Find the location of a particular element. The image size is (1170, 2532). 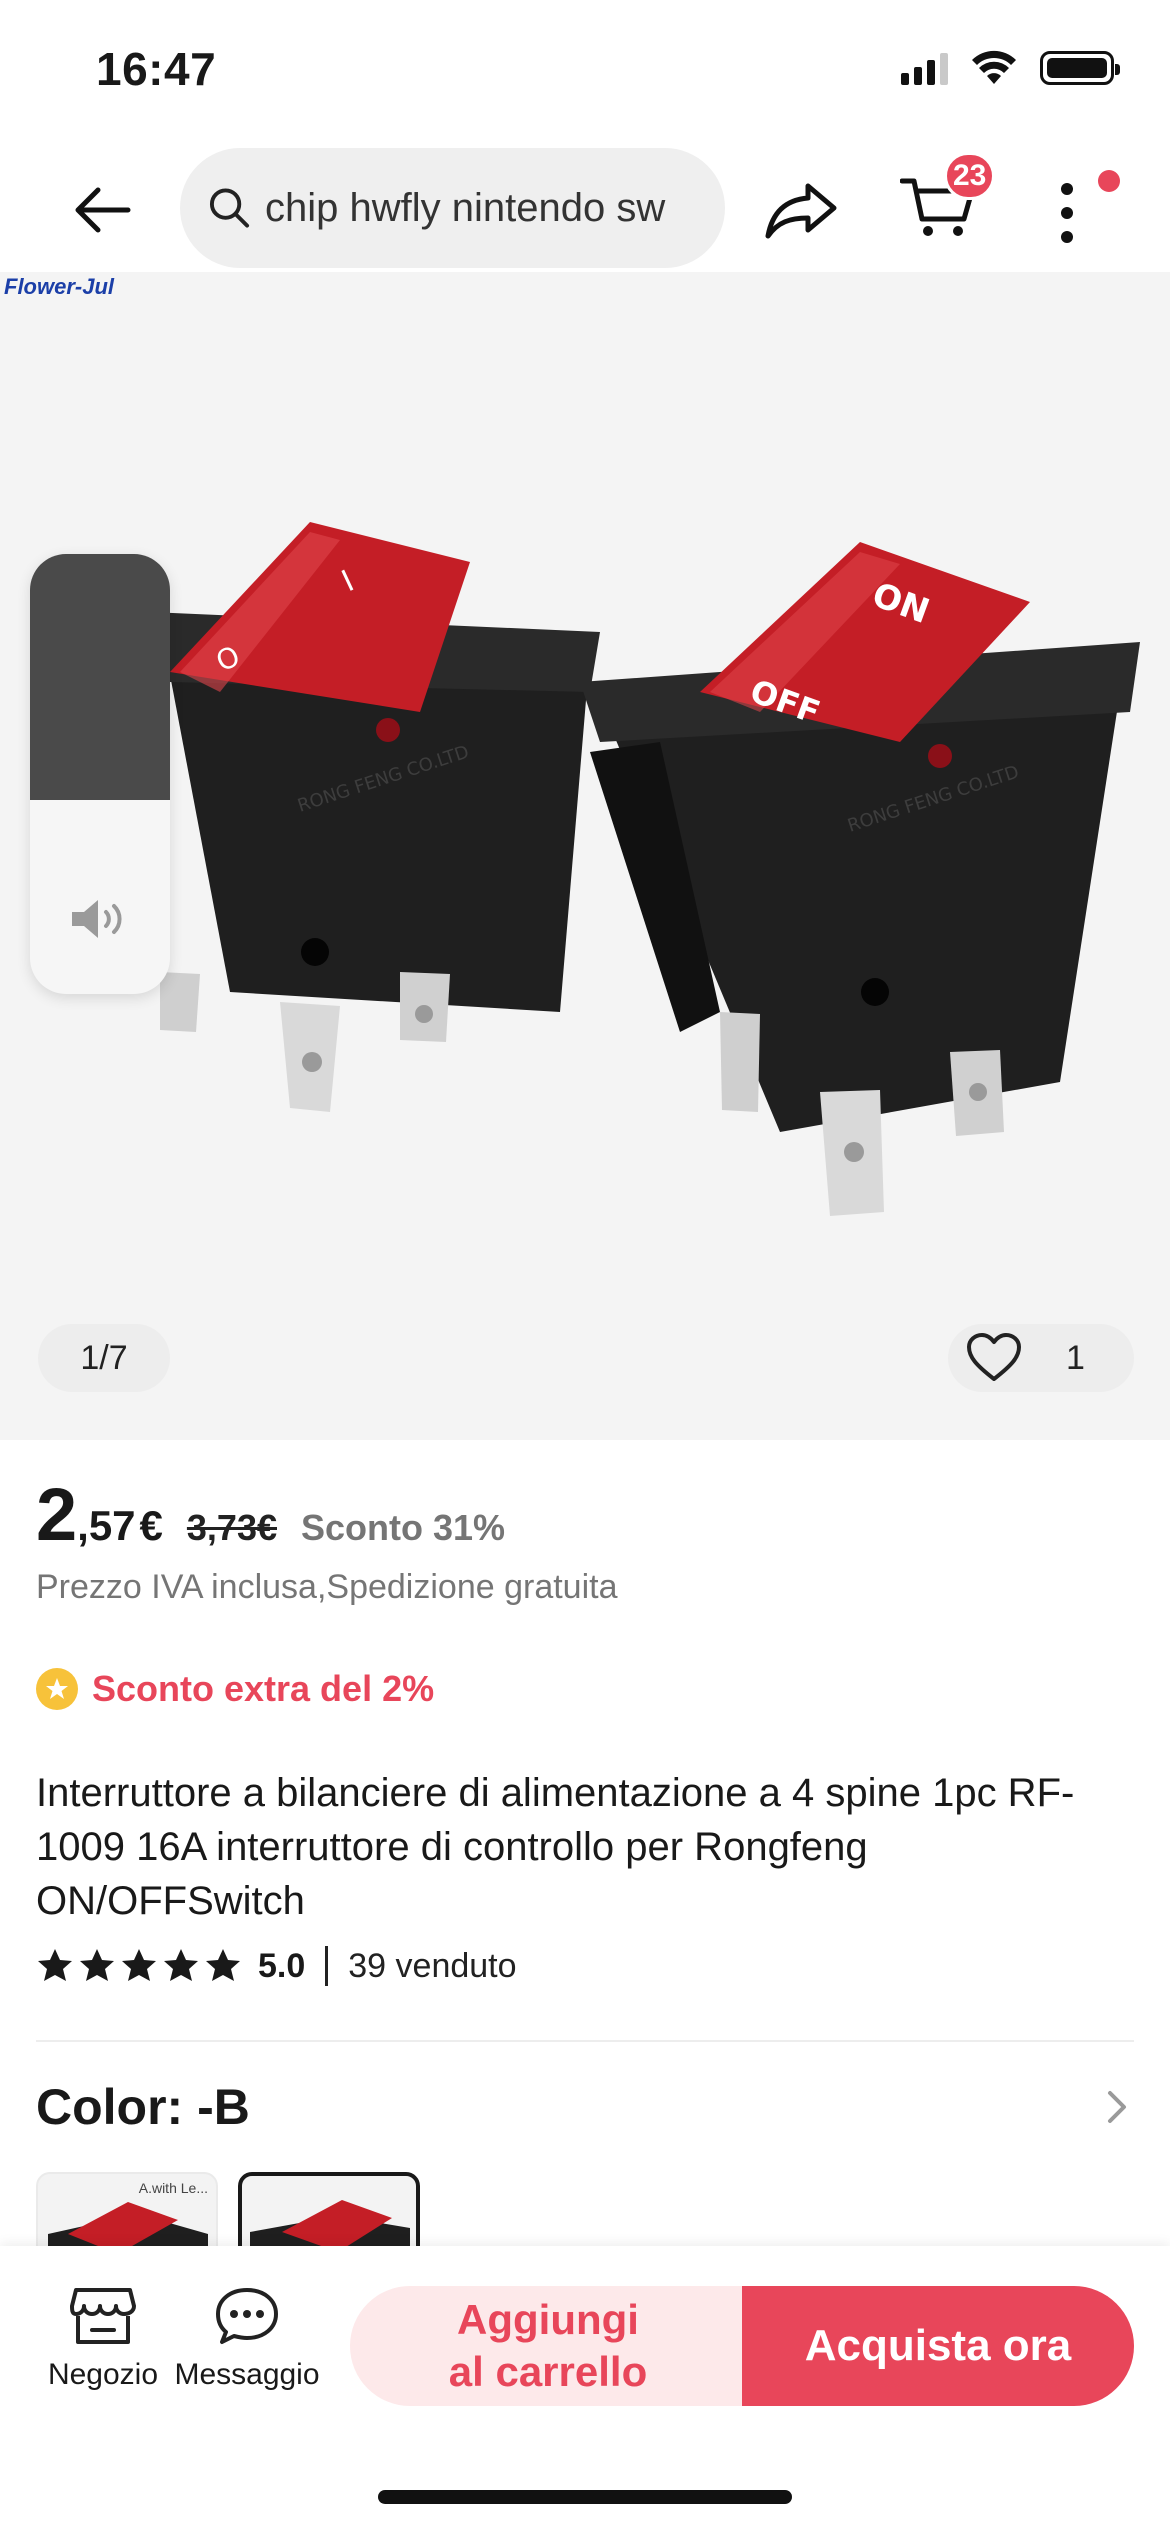

chevron-right-icon is located at coordinates (1117, 2107).